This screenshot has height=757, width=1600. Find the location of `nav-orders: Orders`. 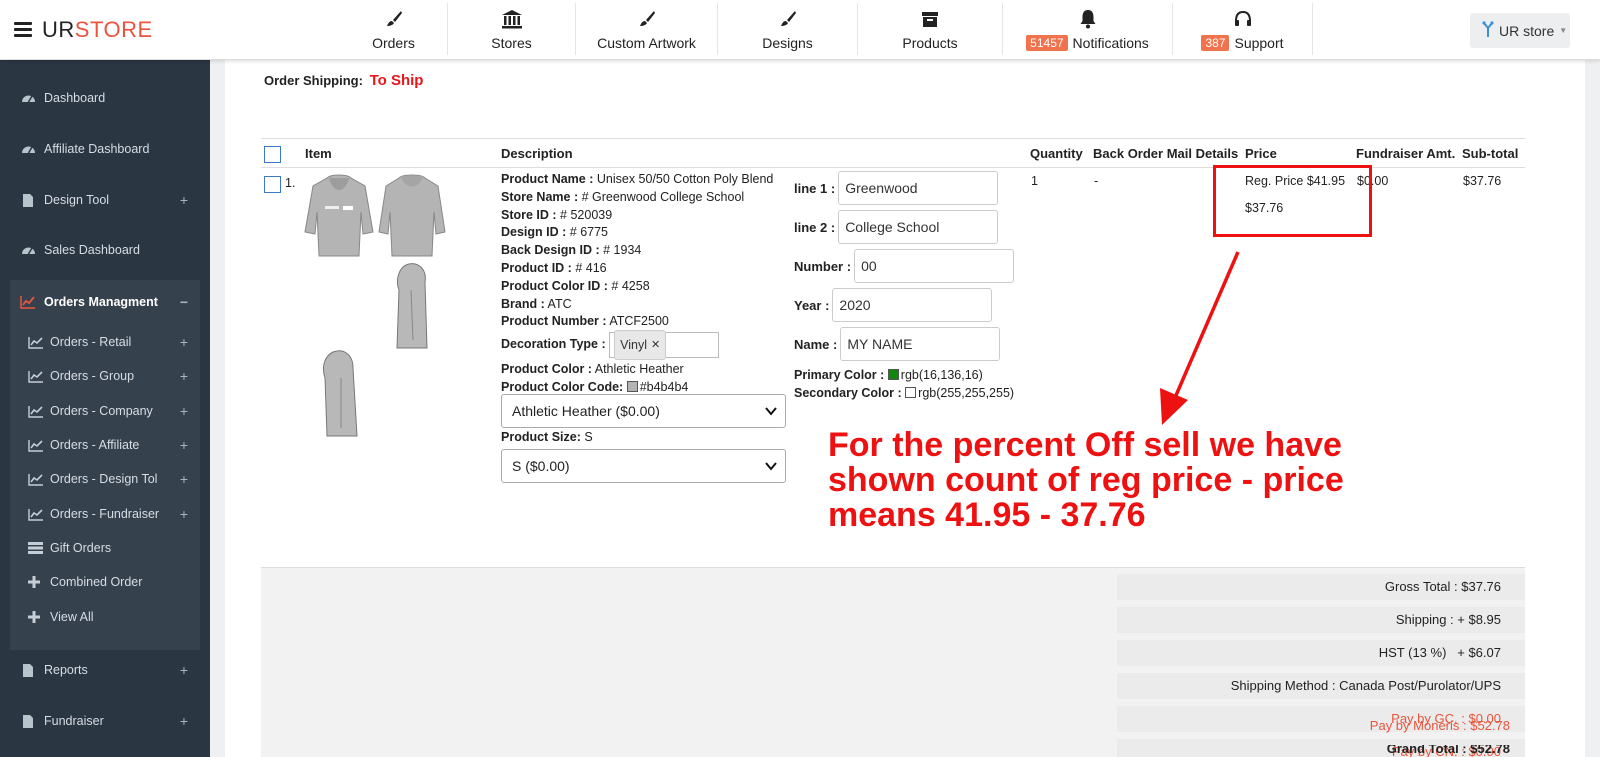

nav-orders: Orders is located at coordinates (394, 29).